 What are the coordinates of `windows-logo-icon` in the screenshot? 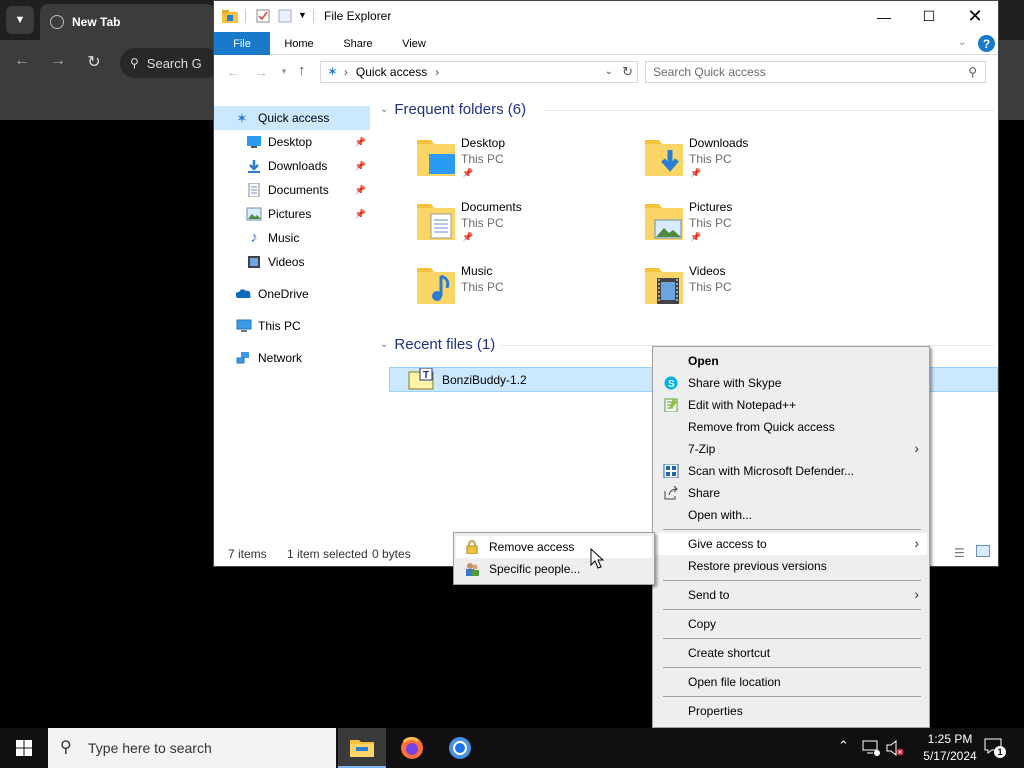 It's located at (24, 748).